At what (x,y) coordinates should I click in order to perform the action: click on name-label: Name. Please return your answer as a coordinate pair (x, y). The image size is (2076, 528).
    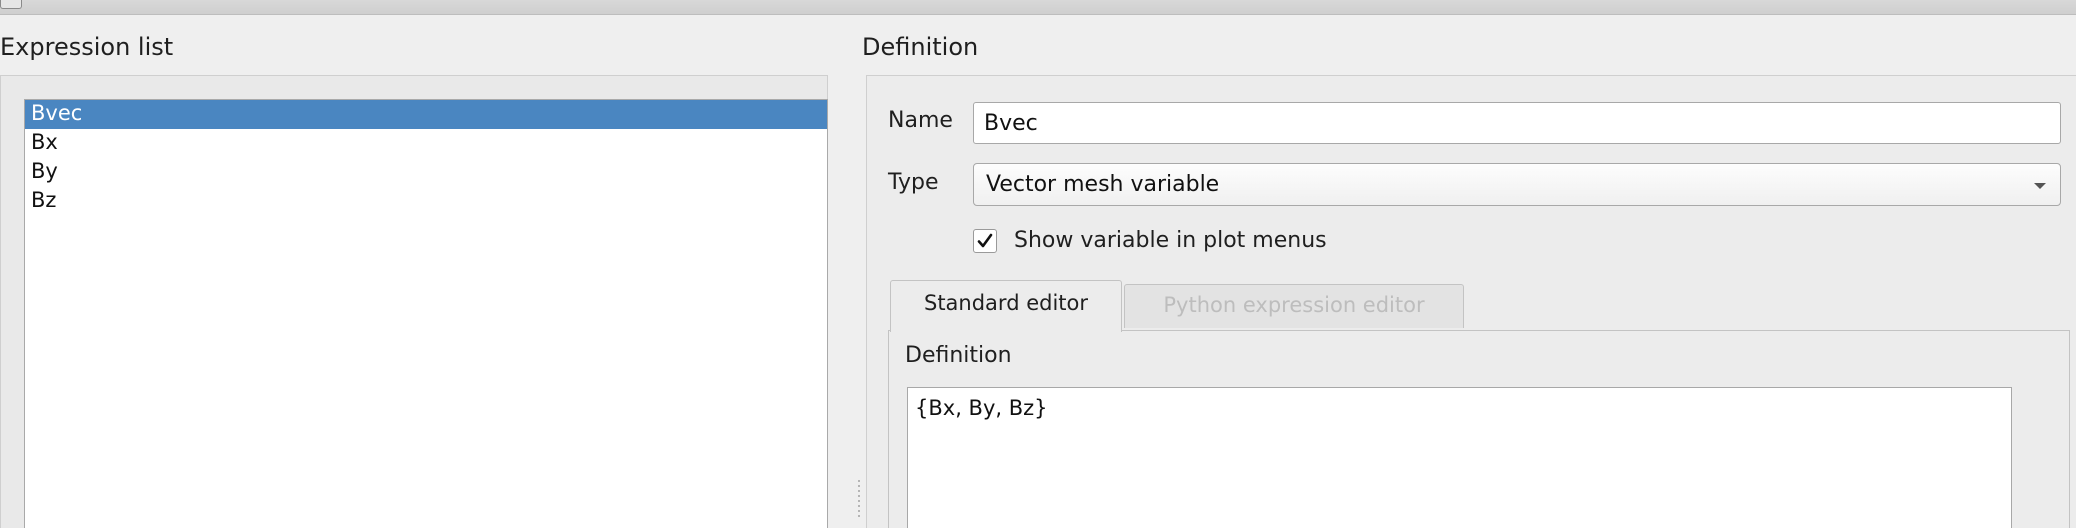
    Looking at the image, I should click on (920, 120).